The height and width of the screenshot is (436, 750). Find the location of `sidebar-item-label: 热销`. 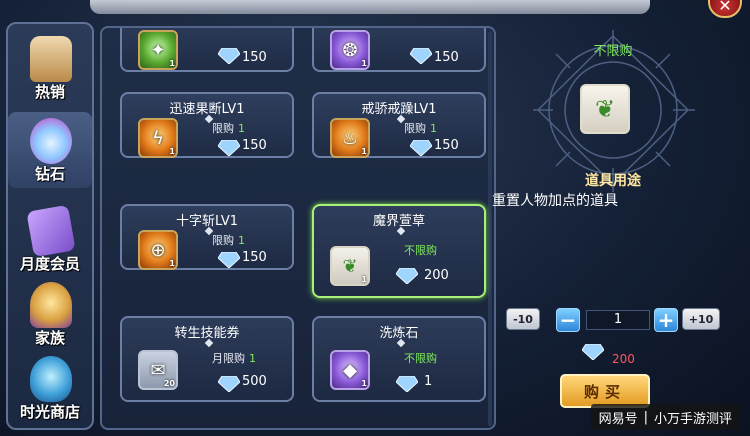

sidebar-item-label: 热销 is located at coordinates (49, 92).